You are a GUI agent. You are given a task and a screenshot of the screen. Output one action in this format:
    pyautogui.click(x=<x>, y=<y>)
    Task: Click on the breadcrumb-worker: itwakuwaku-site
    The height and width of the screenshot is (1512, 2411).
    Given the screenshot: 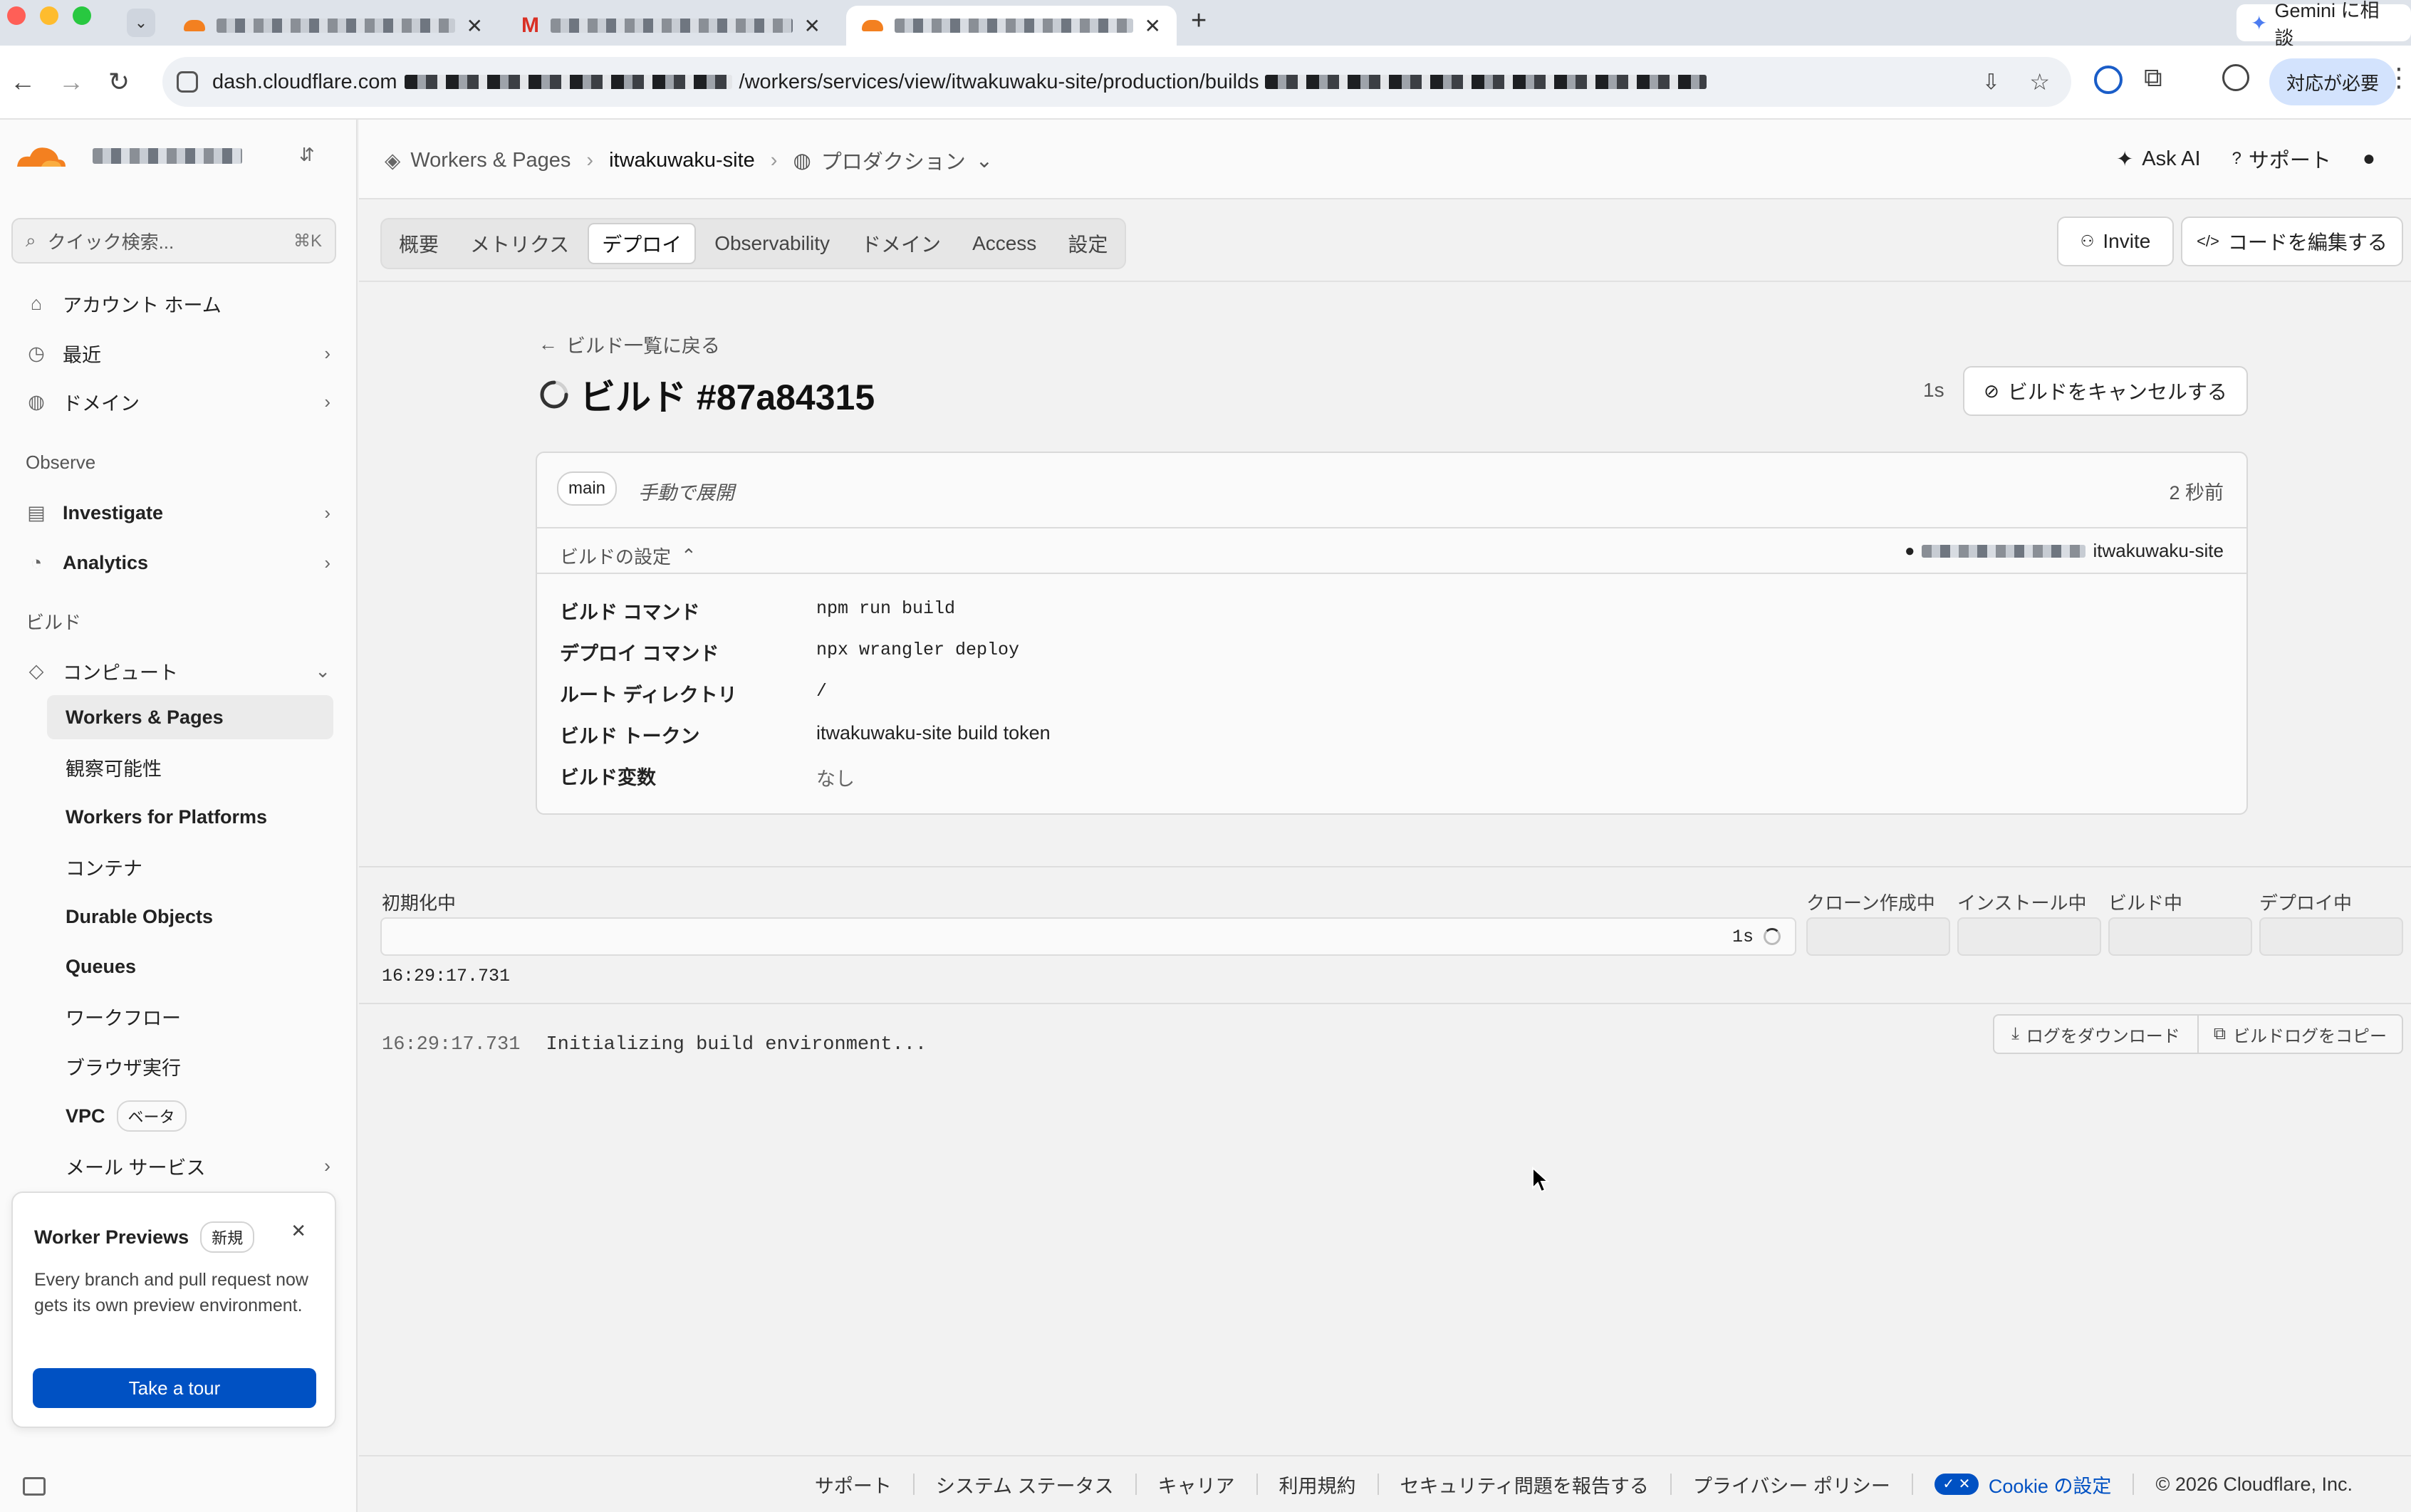 What is the action you would take?
    pyautogui.click(x=682, y=160)
    